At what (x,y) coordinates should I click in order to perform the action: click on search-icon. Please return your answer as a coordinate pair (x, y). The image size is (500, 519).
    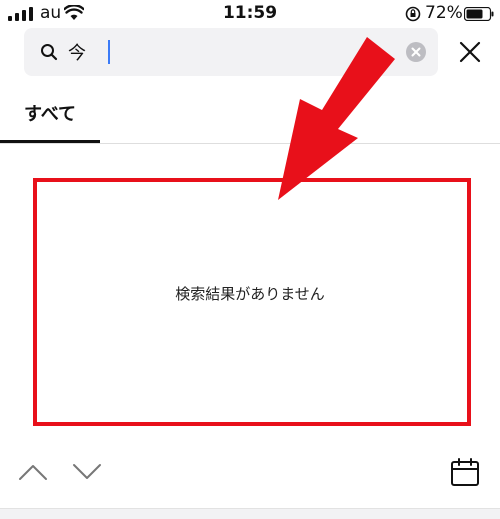
    Looking at the image, I should click on (49, 52).